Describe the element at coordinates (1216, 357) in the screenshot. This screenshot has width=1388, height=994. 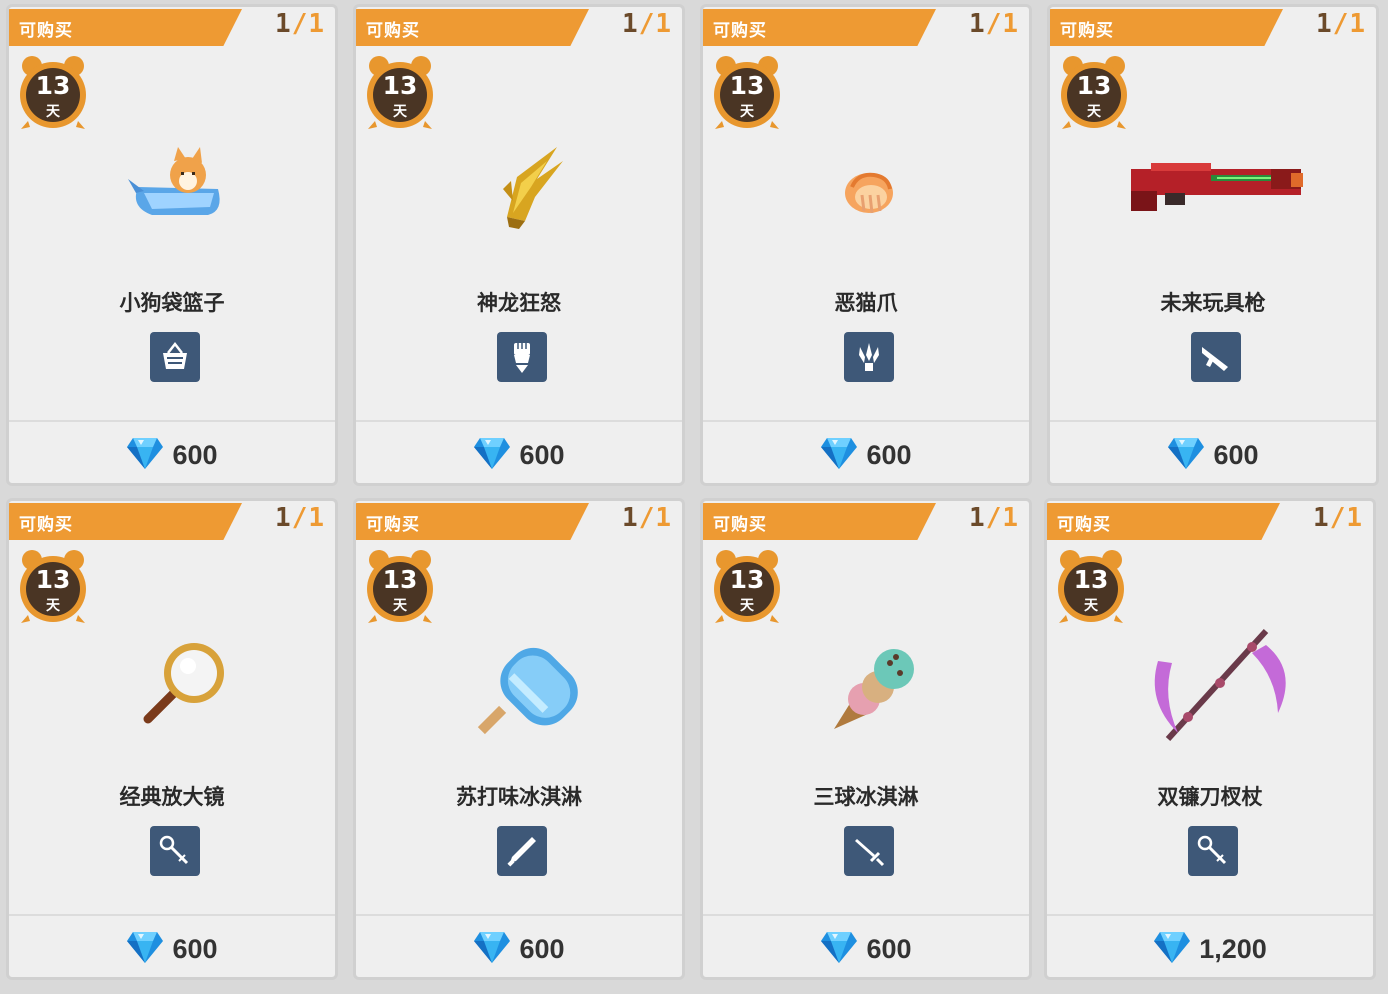
I see `gun-icon` at that location.